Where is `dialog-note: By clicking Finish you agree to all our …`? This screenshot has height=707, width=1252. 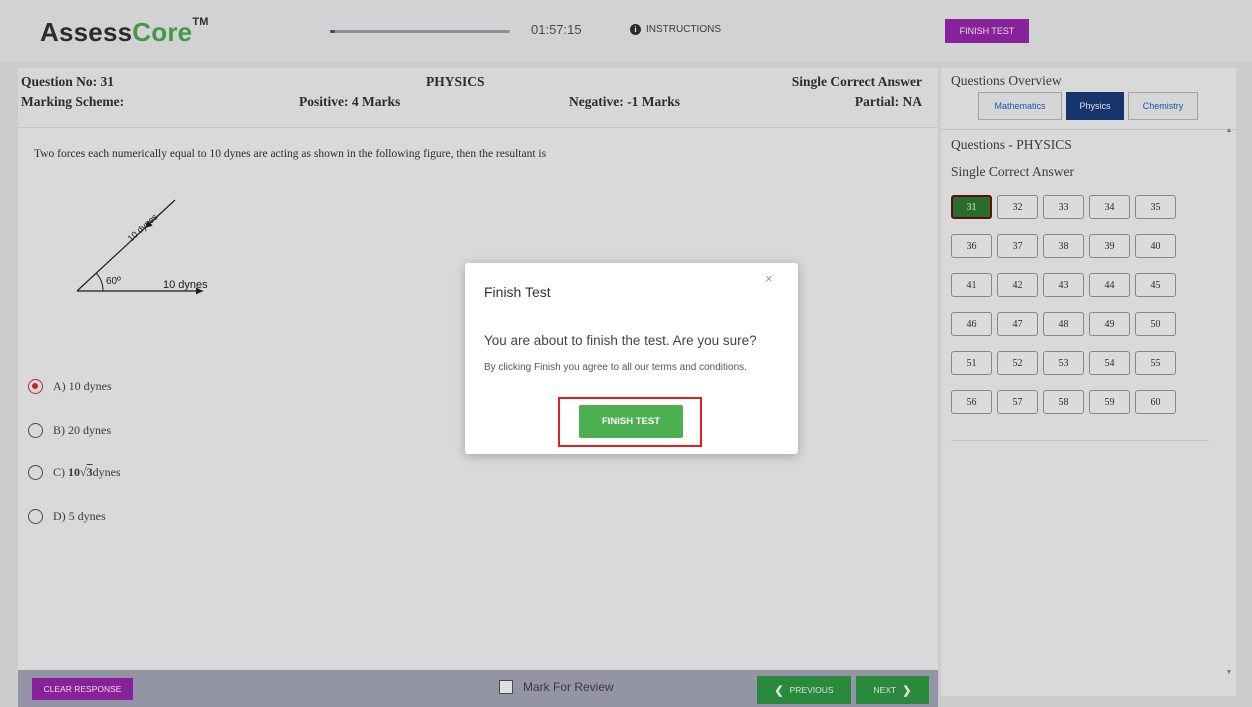
dialog-note: By clicking Finish you agree to all our … is located at coordinates (615, 367).